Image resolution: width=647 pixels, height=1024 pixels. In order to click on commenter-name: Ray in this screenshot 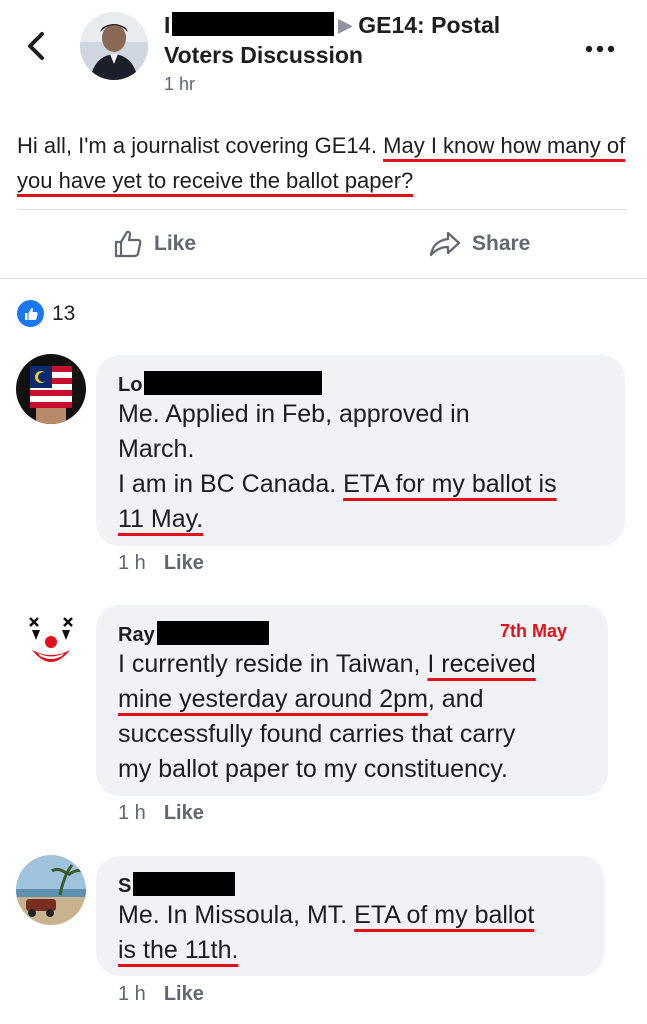, I will do `click(193, 634)`.